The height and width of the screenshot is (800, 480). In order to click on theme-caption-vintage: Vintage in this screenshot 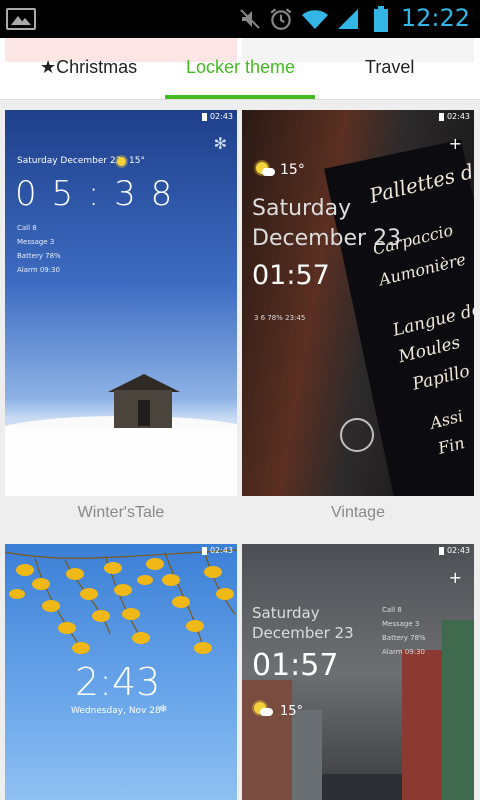, I will do `click(358, 512)`.